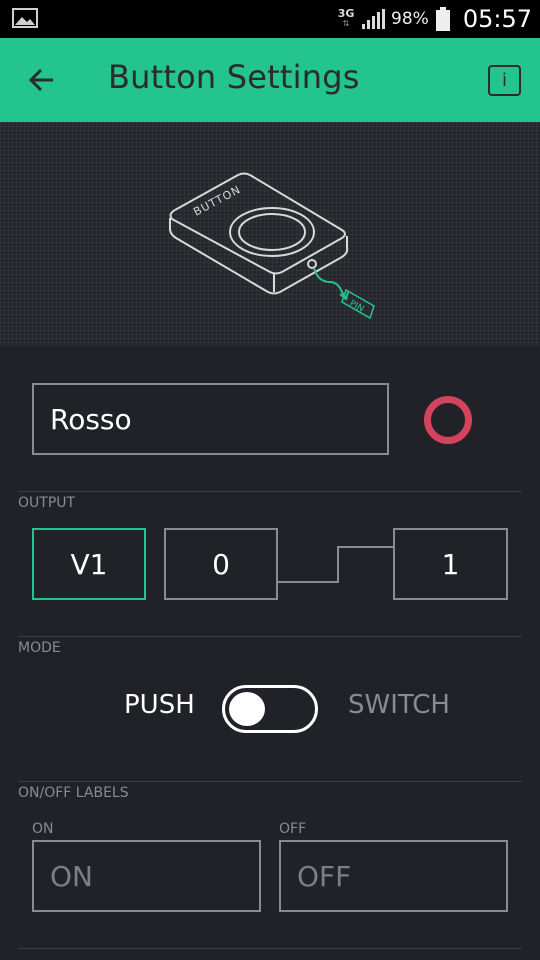  What do you see at coordinates (25, 18) in the screenshot?
I see `gallery-icon` at bounding box center [25, 18].